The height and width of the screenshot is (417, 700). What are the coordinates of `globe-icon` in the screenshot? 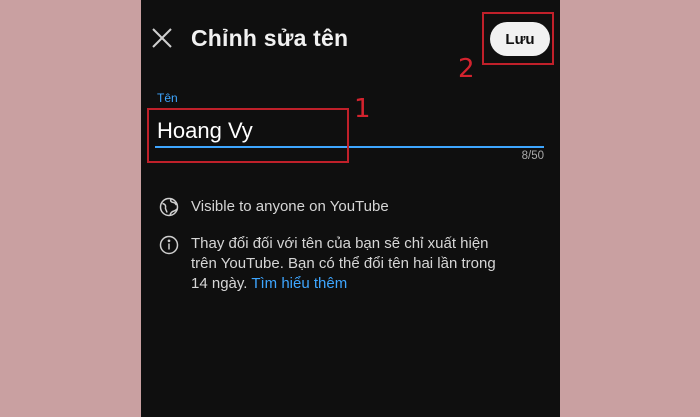 It's located at (169, 207).